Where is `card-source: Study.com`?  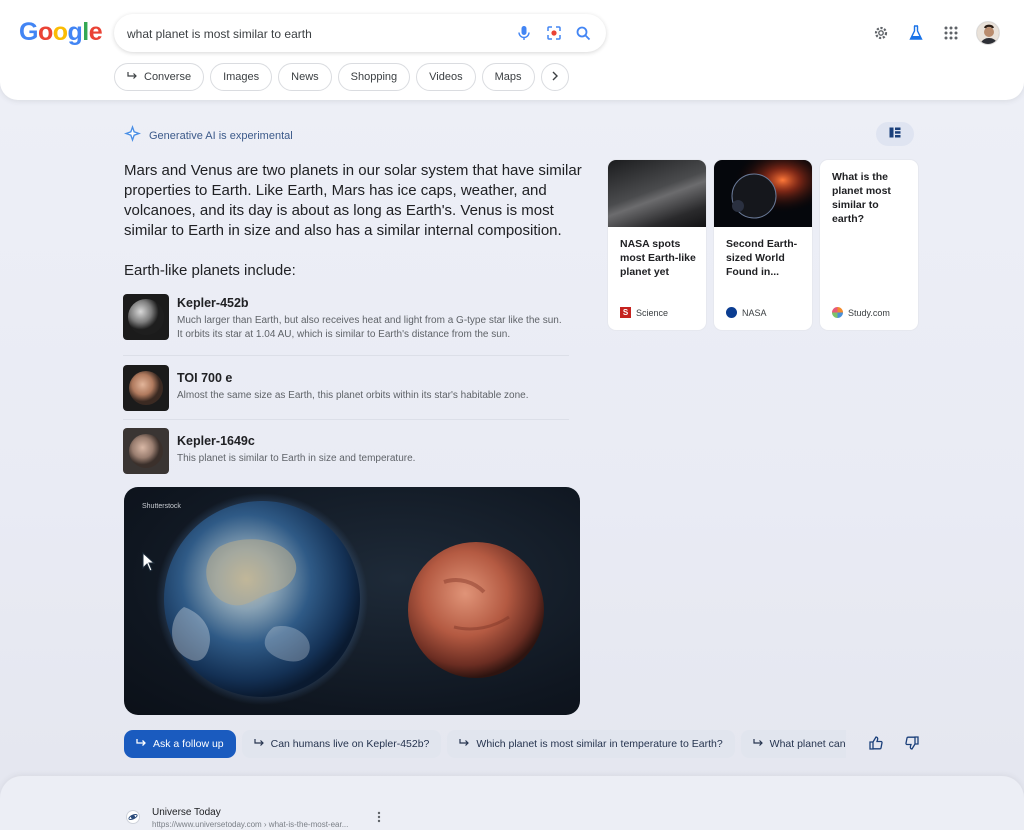 card-source: Study.com is located at coordinates (861, 312).